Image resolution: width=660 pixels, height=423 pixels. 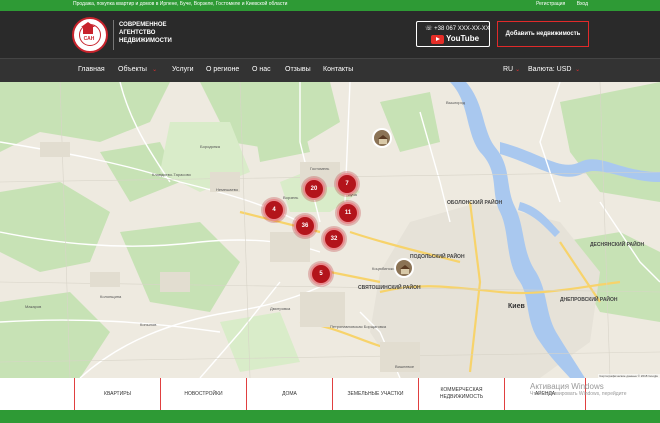 I want to click on logo-text: САН, so click(x=89, y=39).